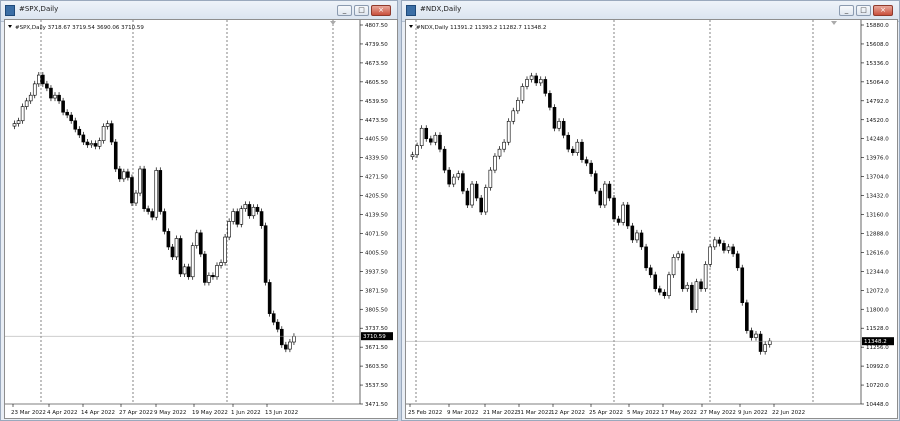 This screenshot has height=421, width=900. Describe the element at coordinates (834, 23) in the screenshot. I see `shift-marker-icon` at that location.